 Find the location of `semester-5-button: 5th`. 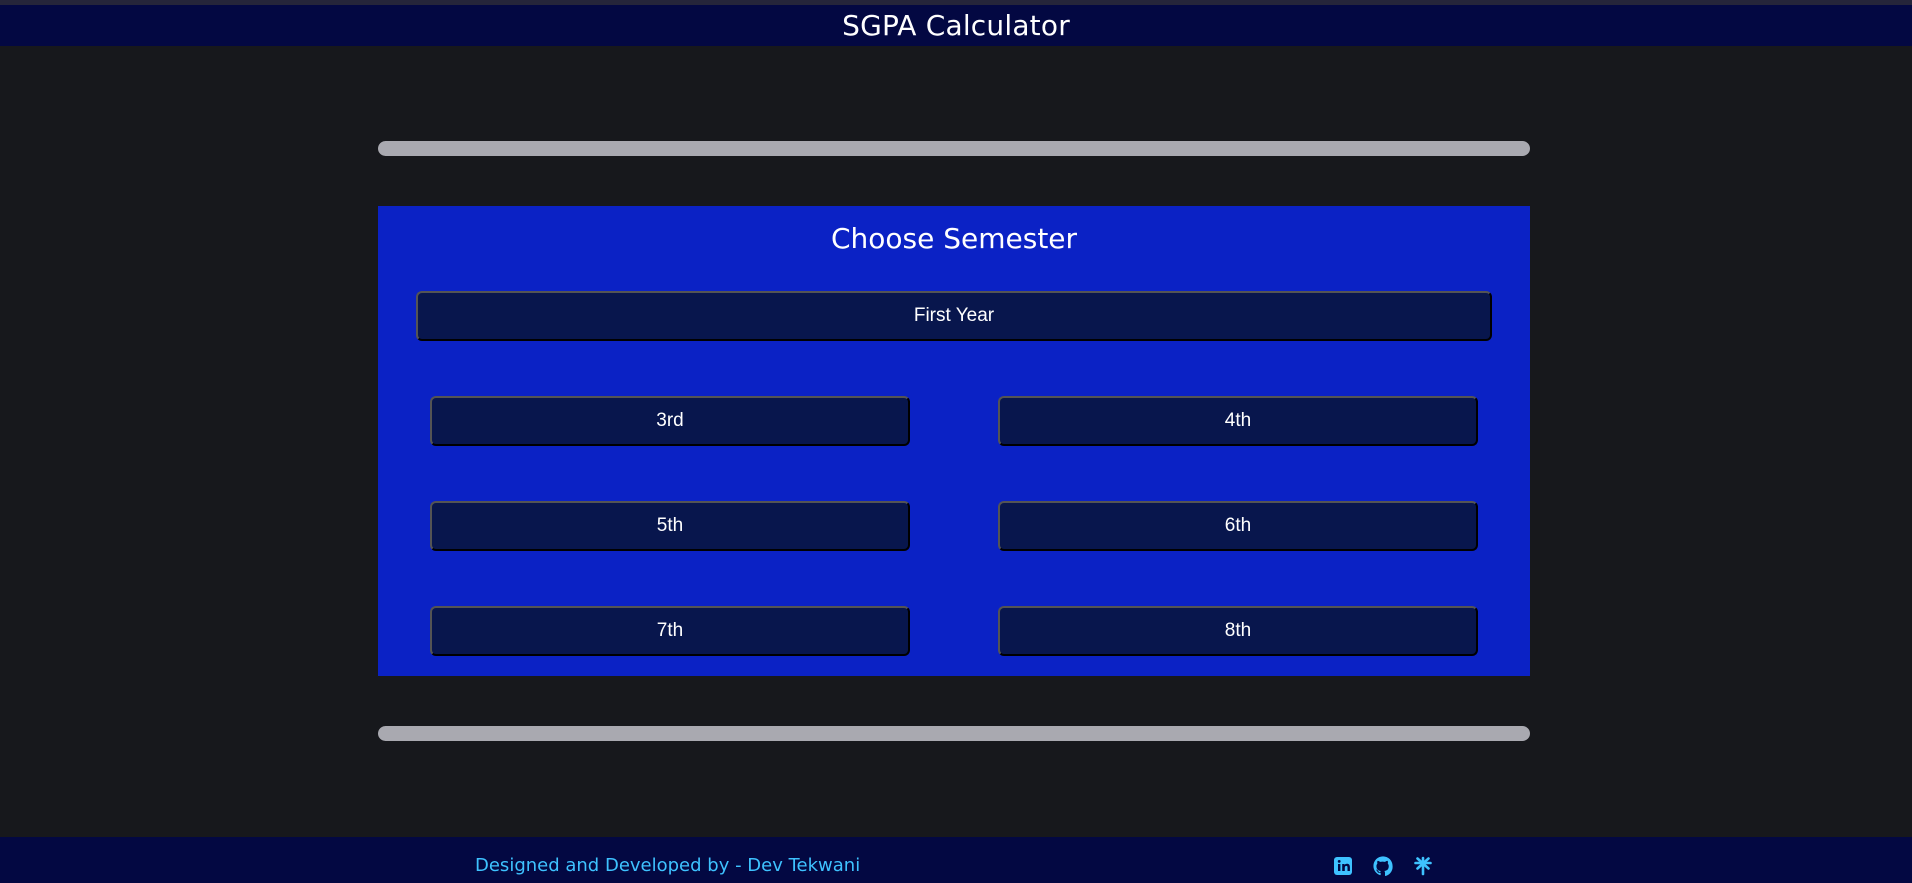

semester-5-button: 5th is located at coordinates (670, 526).